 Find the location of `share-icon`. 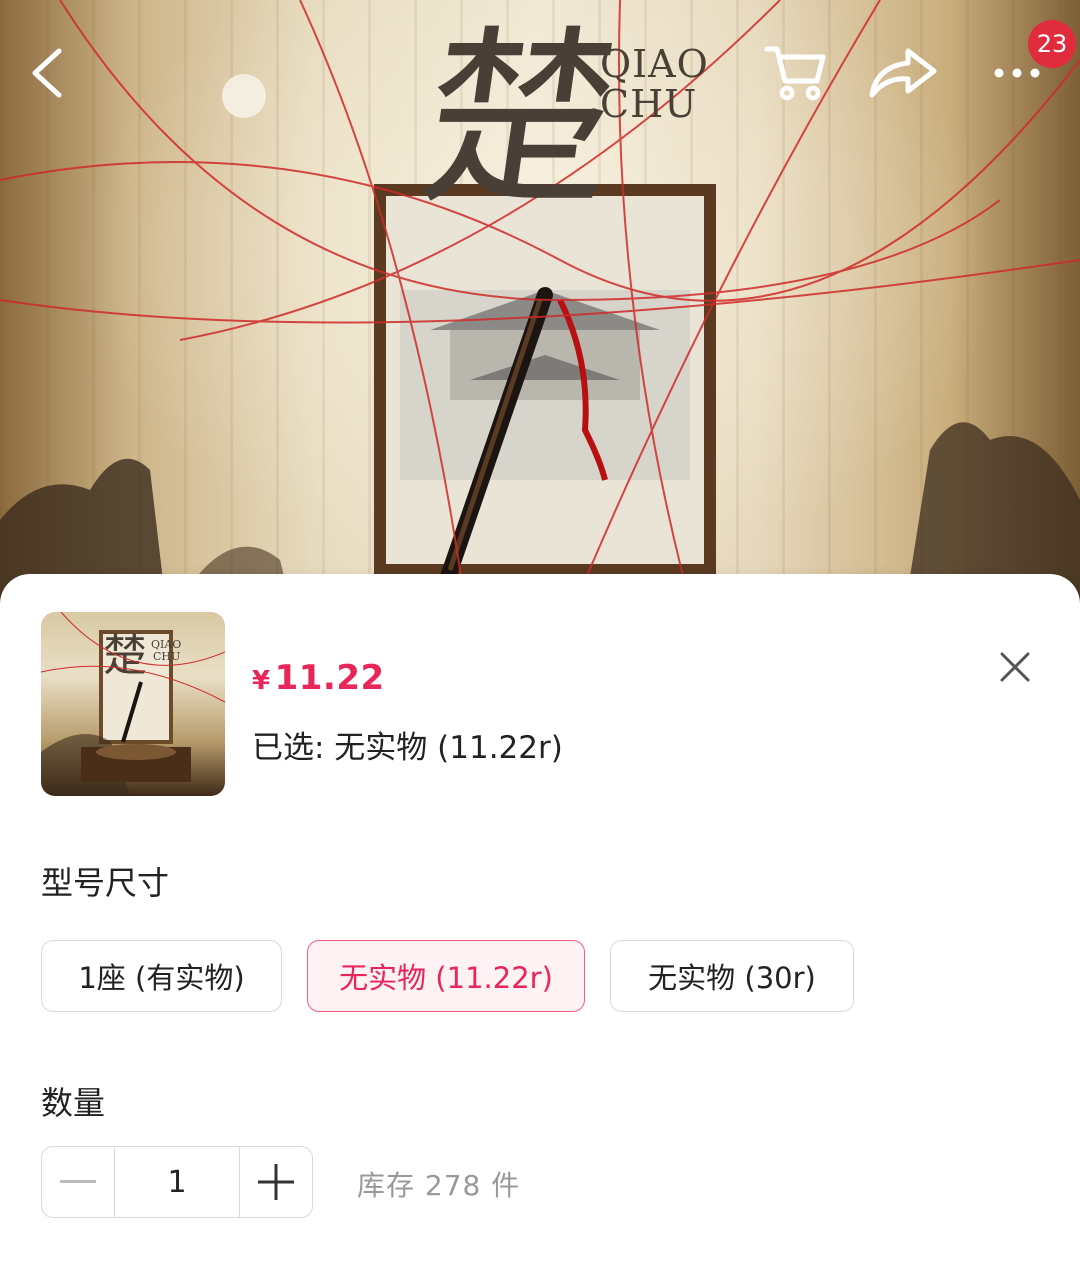

share-icon is located at coordinates (903, 73).